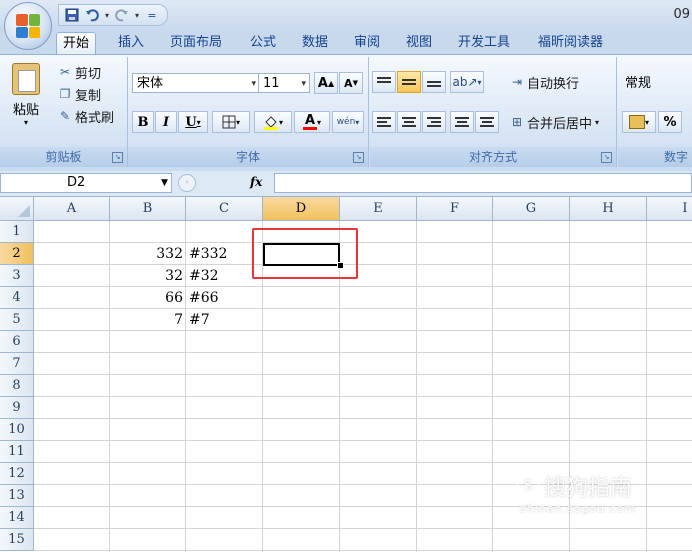 This screenshot has width=692, height=552. Describe the element at coordinates (588, 488) in the screenshot. I see `watermark-main-text: 搜狗指南` at that location.